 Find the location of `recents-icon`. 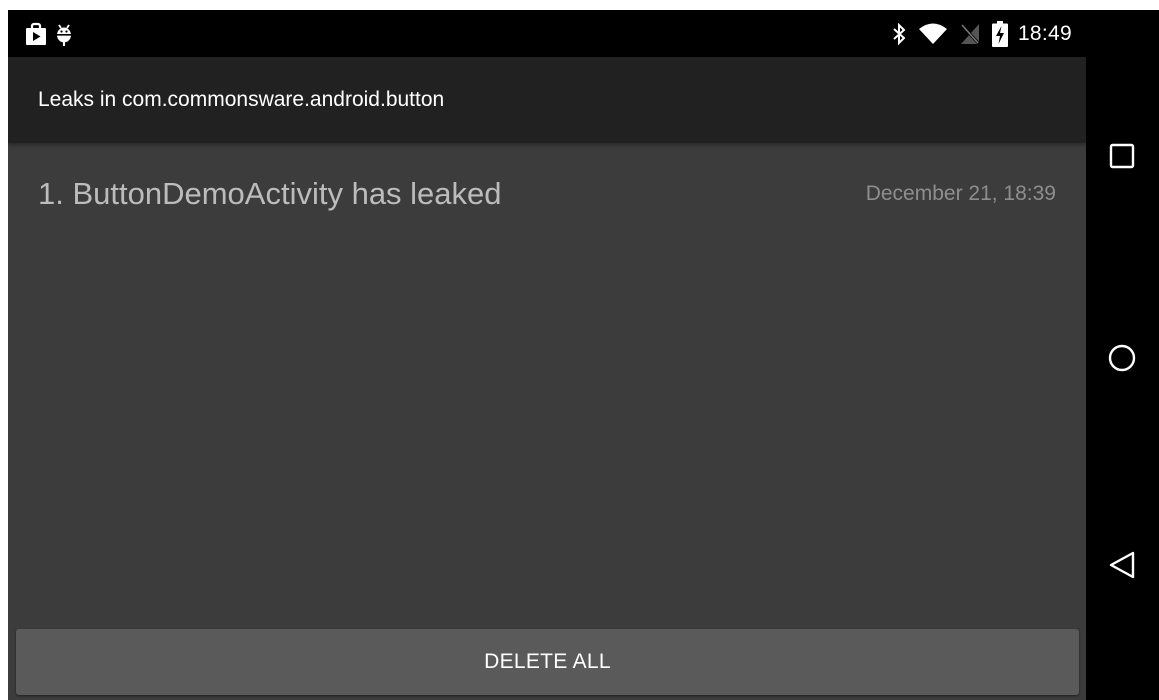

recents-icon is located at coordinates (1122, 156).